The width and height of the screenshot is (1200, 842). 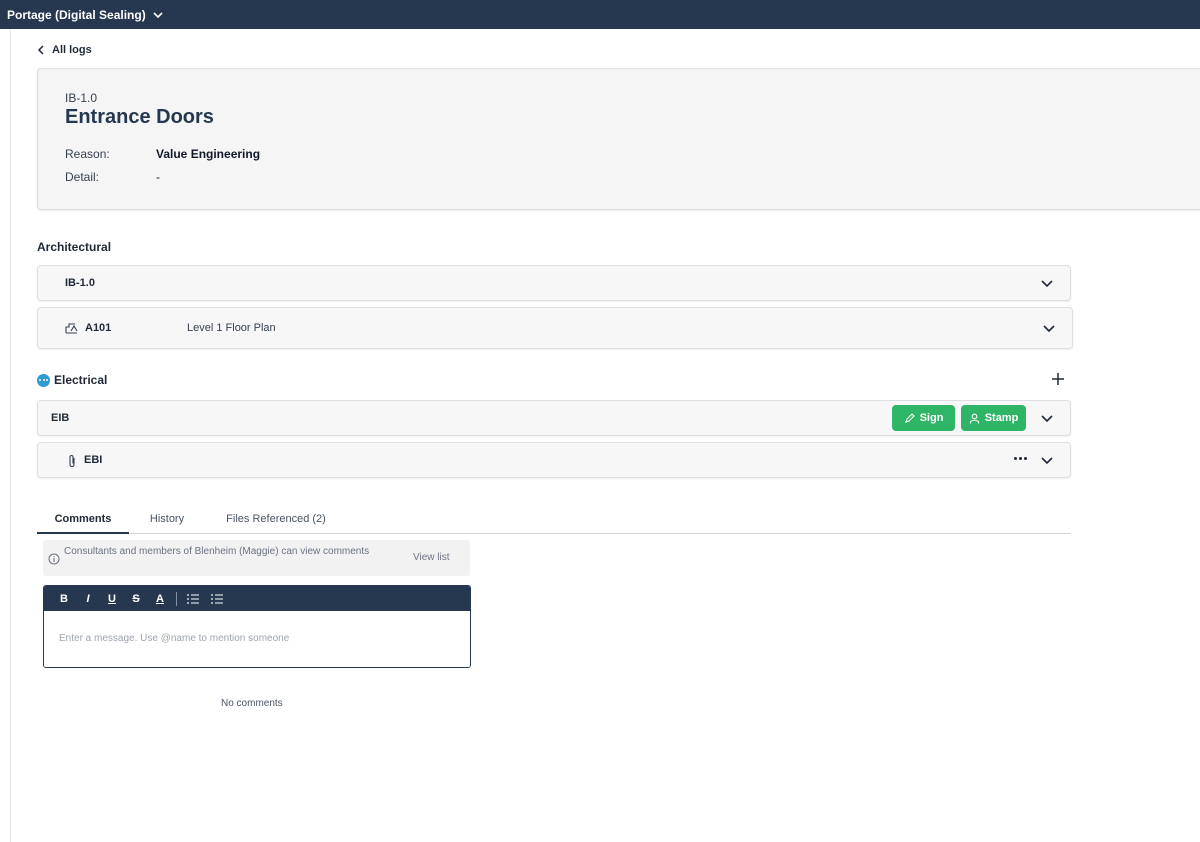 What do you see at coordinates (600, 14) in the screenshot?
I see `top-bar: Portage (Digital Sealing)` at bounding box center [600, 14].